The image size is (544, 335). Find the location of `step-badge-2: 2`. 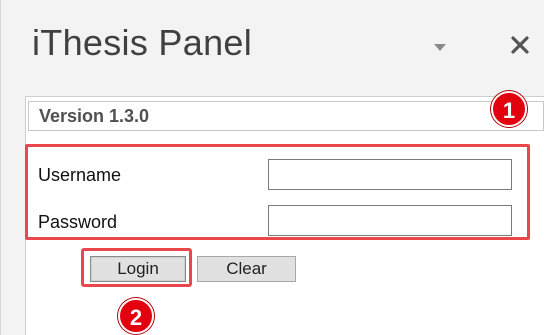

step-badge-2: 2 is located at coordinates (136, 316).